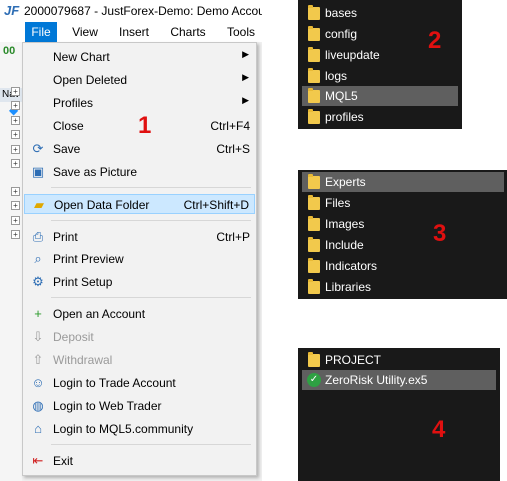 The width and height of the screenshot is (507, 481). What do you see at coordinates (338, 203) in the screenshot?
I see `folder-name: Files` at bounding box center [338, 203].